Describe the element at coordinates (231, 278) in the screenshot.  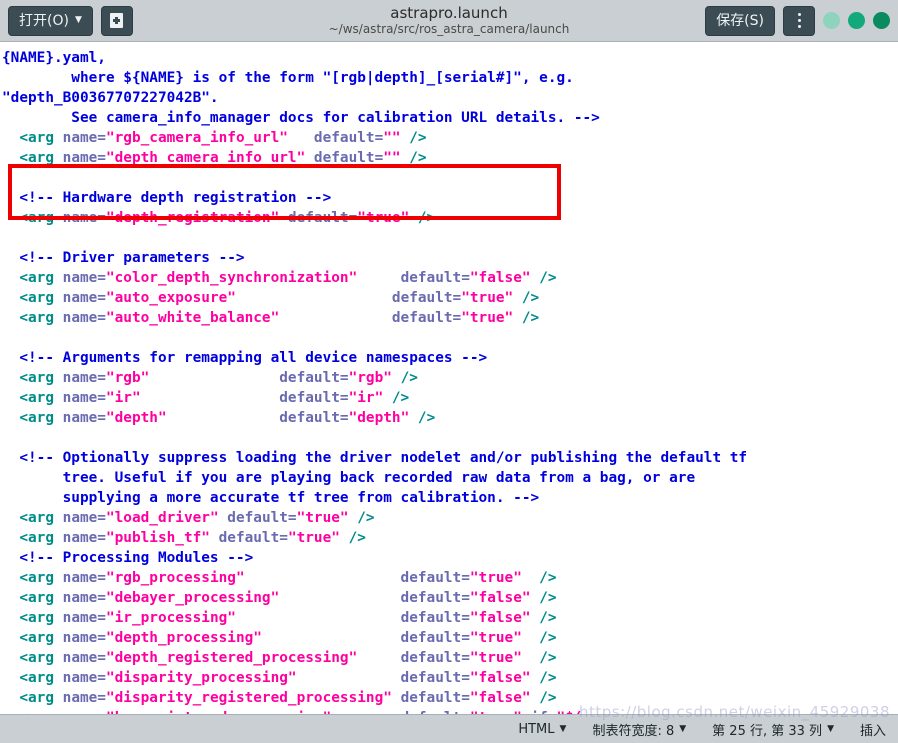
I see `code-token: "color_depth_synchronization"` at that location.